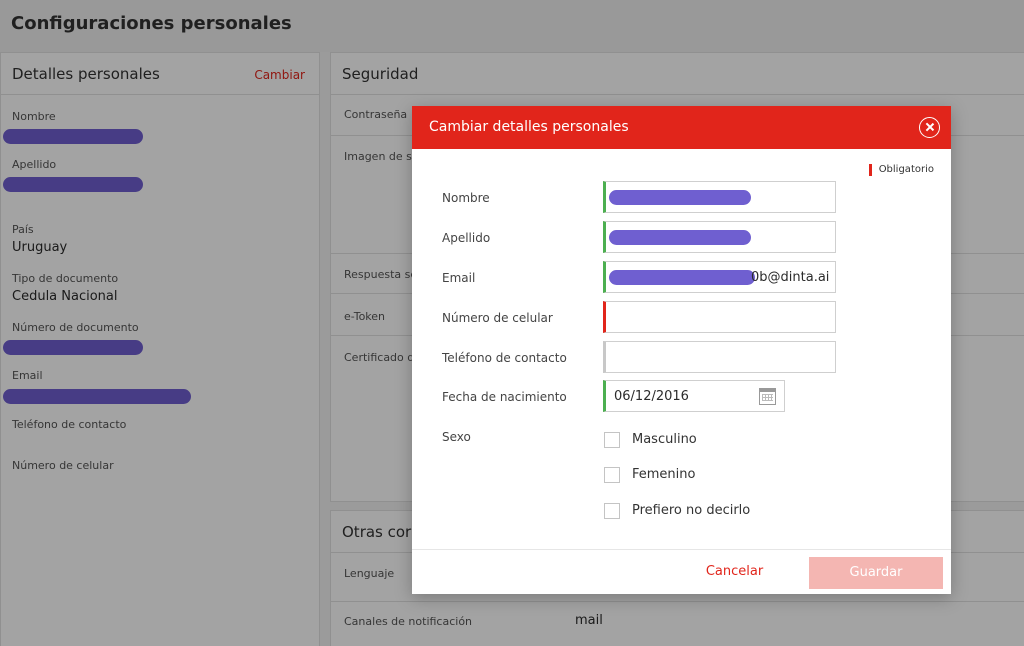  I want to click on celular-field-label: Número de celular, so click(497, 318).